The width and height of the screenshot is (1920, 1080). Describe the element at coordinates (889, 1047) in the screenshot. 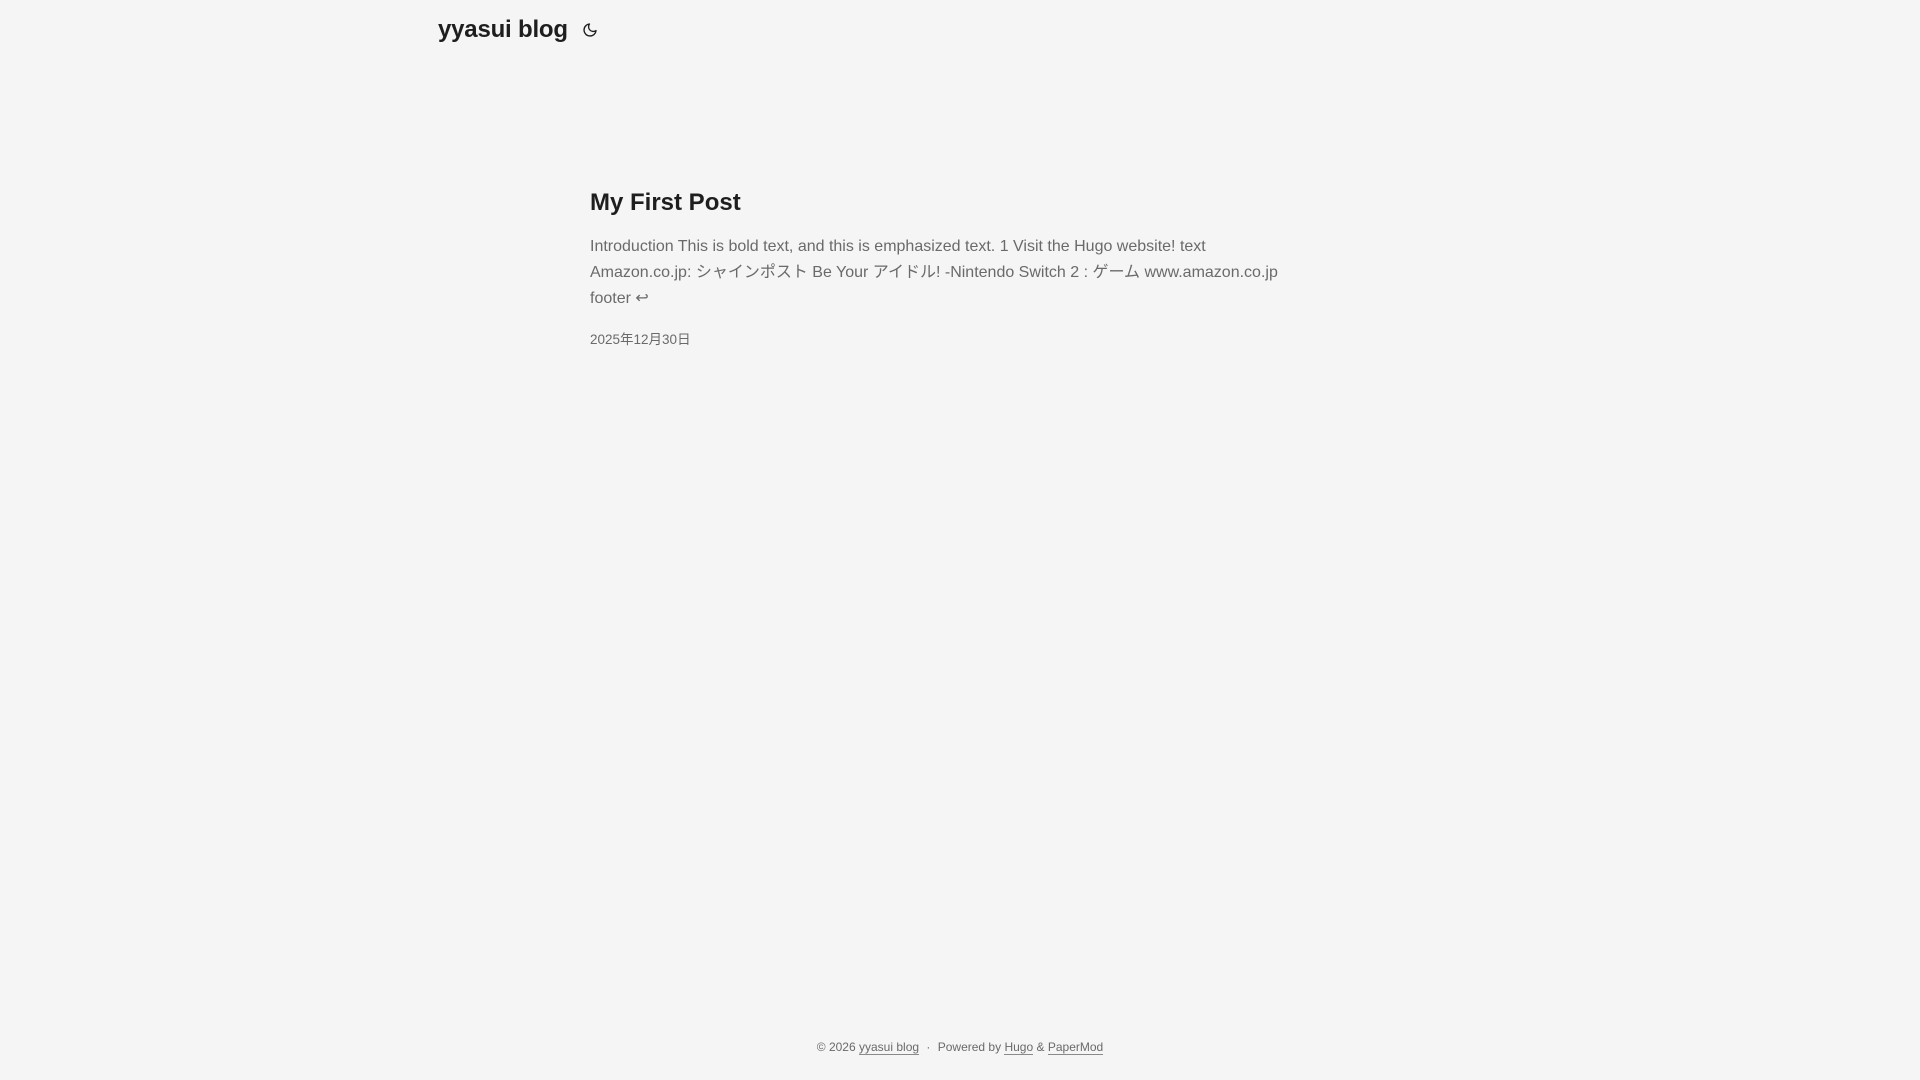

I see `footer-site-link: yyasui blog` at that location.